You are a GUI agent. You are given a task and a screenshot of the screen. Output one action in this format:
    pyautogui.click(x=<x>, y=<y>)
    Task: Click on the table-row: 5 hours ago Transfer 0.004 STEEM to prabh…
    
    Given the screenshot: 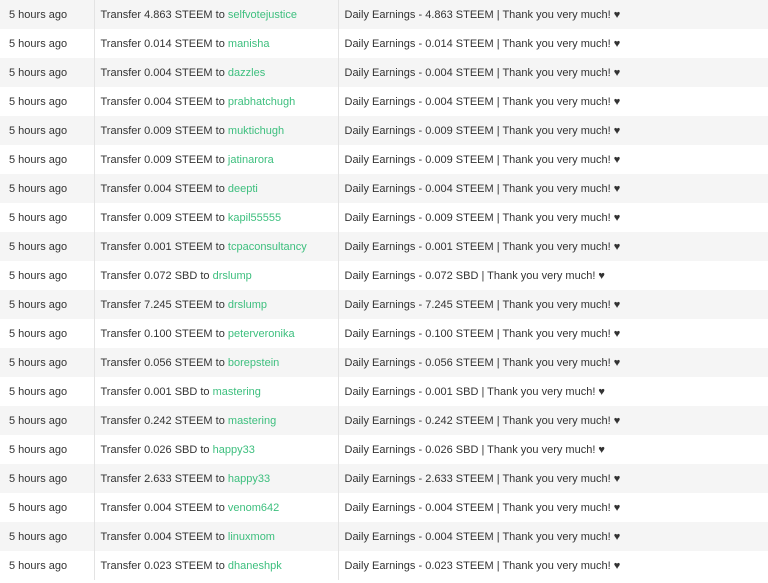 What is the action you would take?
    pyautogui.click(x=384, y=101)
    